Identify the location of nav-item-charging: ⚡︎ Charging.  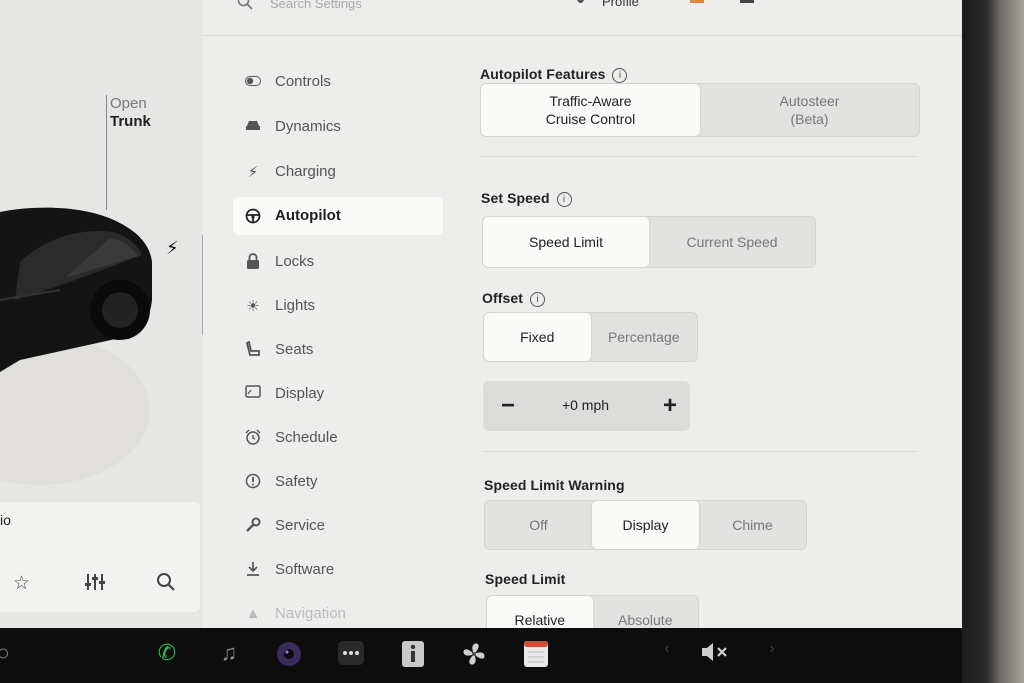
(338, 172).